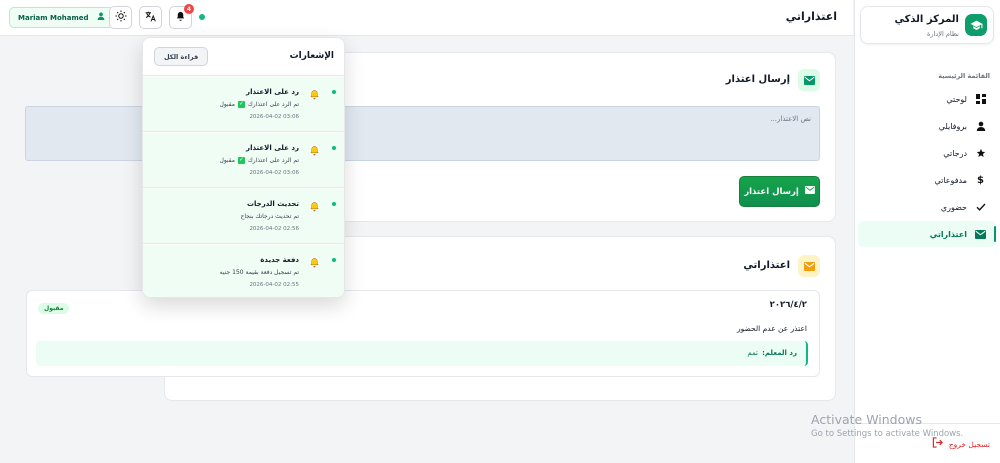 The height and width of the screenshot is (463, 1000). Describe the element at coordinates (202, 17) in the screenshot. I see `online-status-dot` at that location.